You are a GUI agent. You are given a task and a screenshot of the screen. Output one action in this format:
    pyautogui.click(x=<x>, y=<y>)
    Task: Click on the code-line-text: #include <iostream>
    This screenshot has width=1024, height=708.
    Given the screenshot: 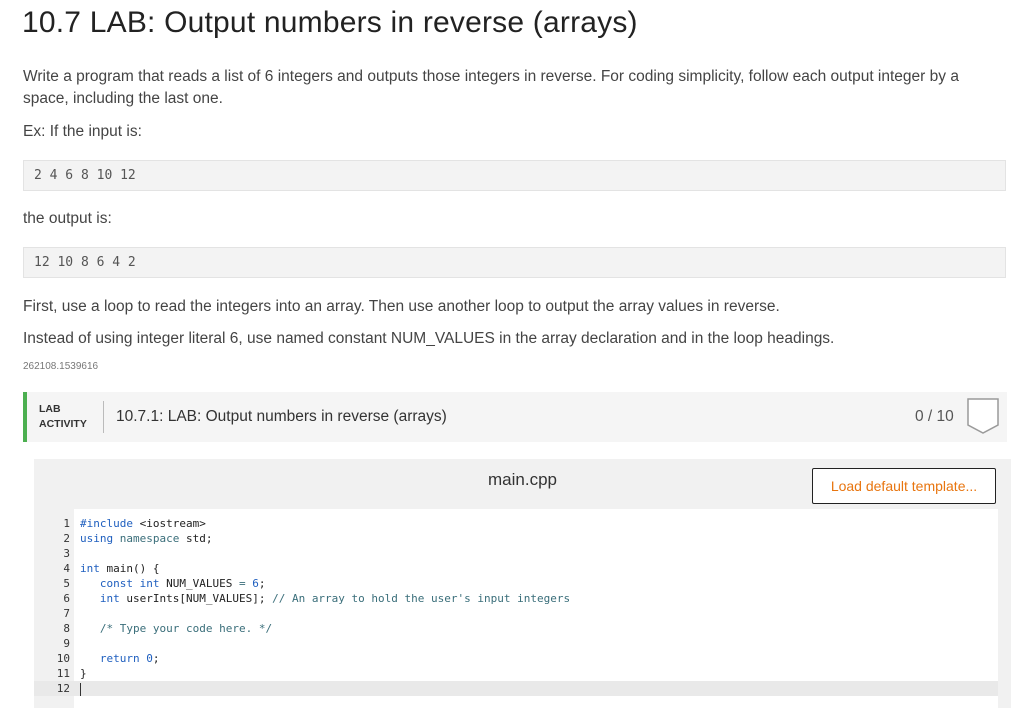 What is the action you would take?
    pyautogui.click(x=143, y=523)
    